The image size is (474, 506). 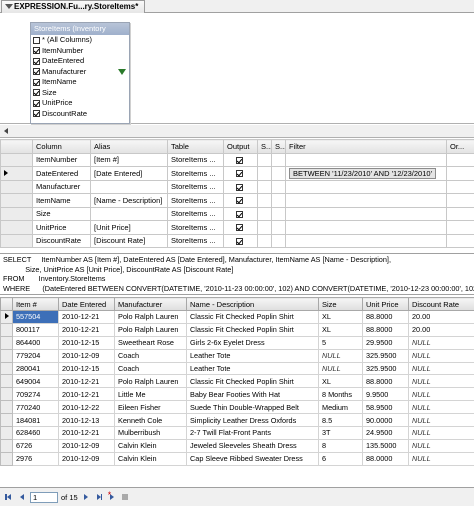 What do you see at coordinates (150, 407) in the screenshot?
I see `results-cell-manufacturer: Eileen Fisher` at bounding box center [150, 407].